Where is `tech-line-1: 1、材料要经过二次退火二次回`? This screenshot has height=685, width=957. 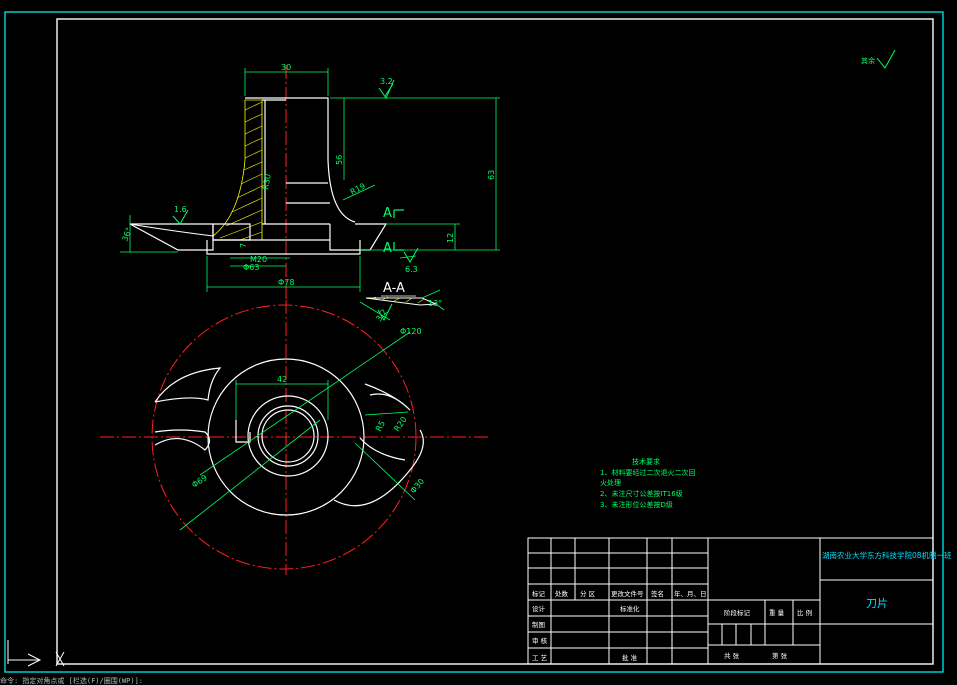 tech-line-1: 1、材料要经过二次退火二次回 is located at coordinates (647, 472).